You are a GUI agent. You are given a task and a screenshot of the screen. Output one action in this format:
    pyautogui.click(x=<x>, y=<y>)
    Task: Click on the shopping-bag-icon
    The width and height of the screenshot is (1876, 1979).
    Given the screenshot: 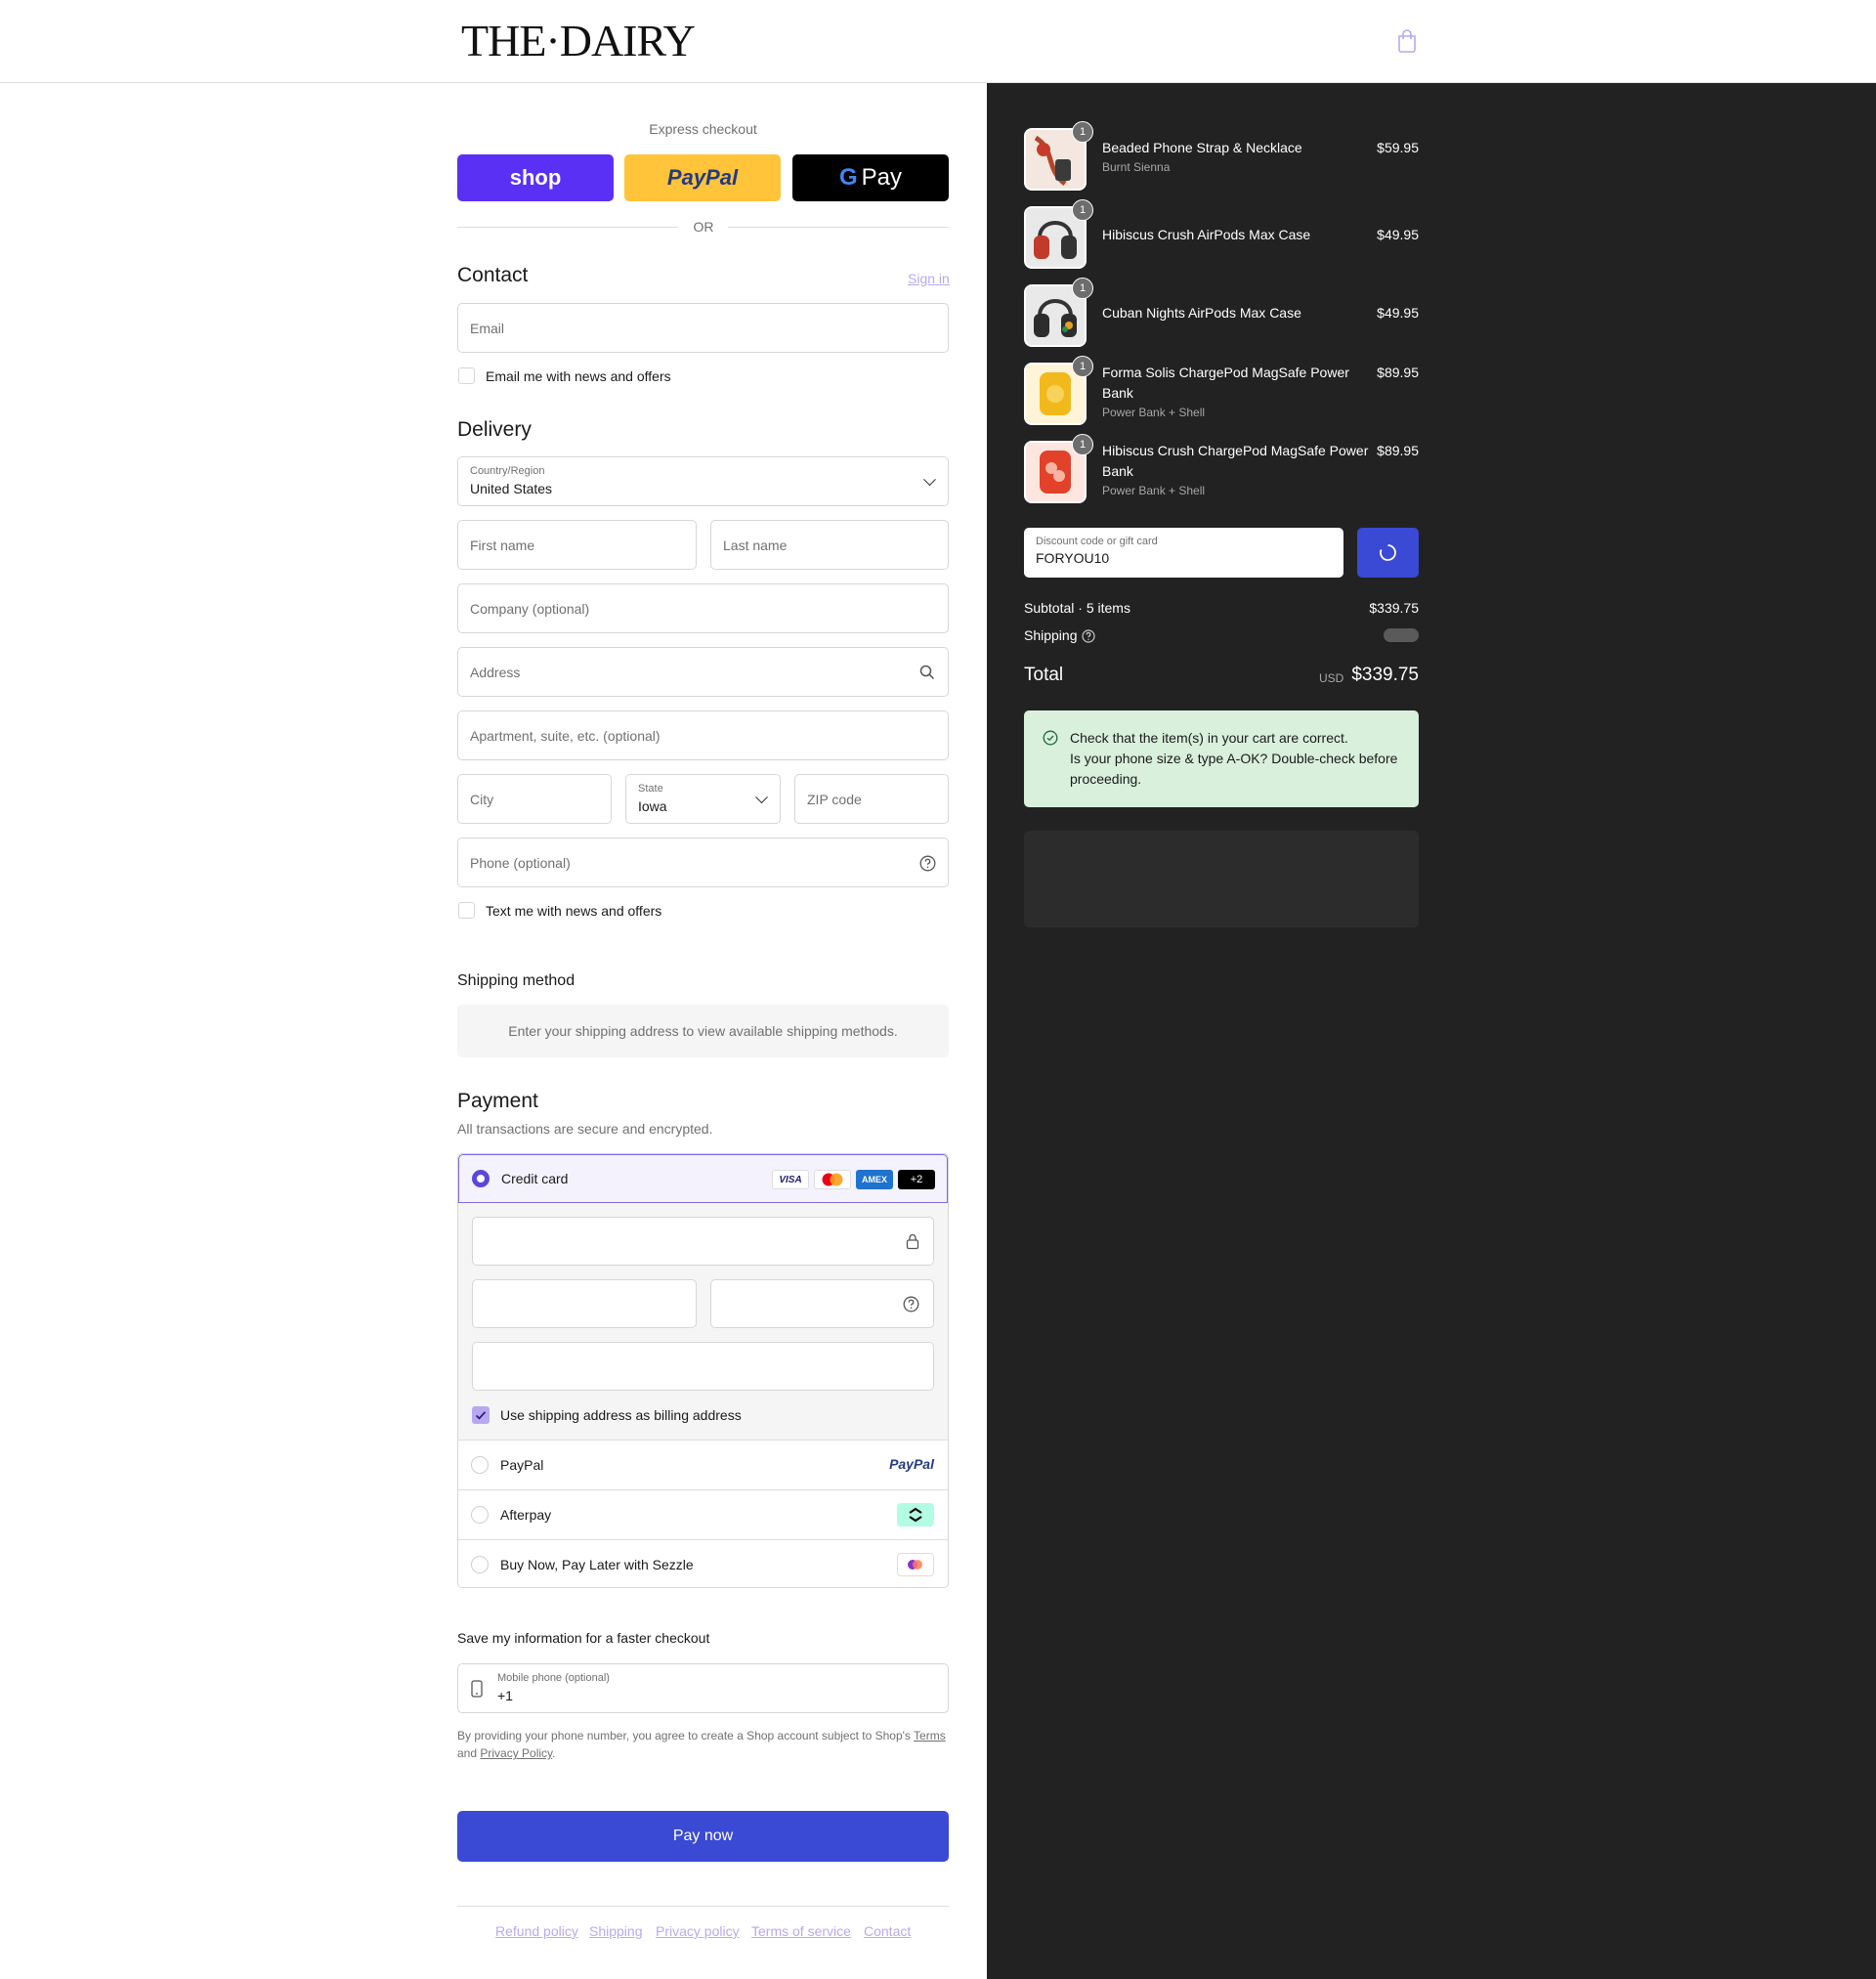 What is the action you would take?
    pyautogui.click(x=1407, y=41)
    